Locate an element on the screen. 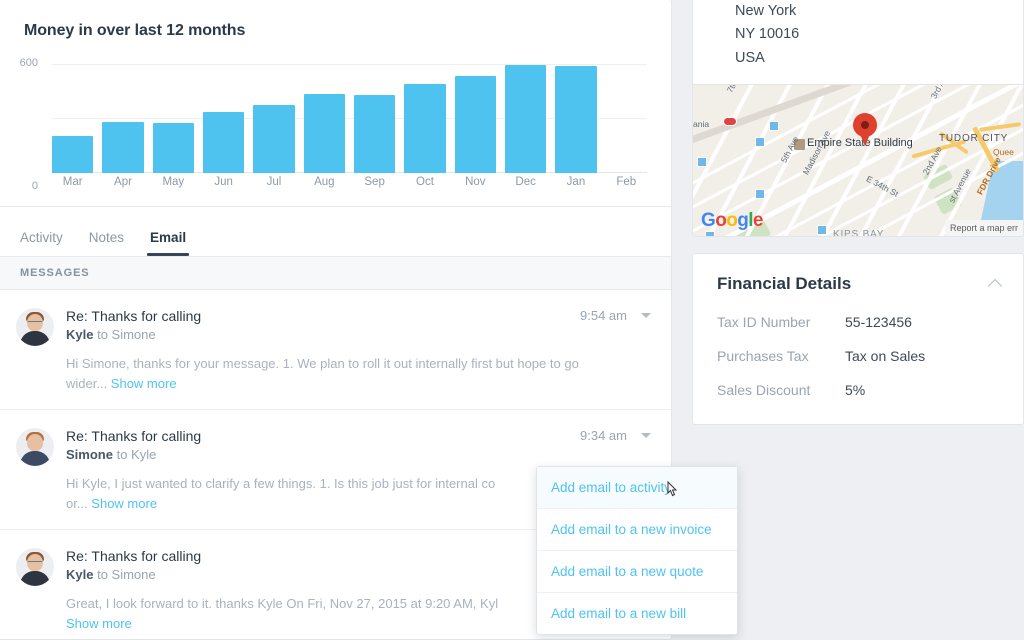 The width and height of the screenshot is (1024, 640). chart-bar-sep is located at coordinates (374, 114).